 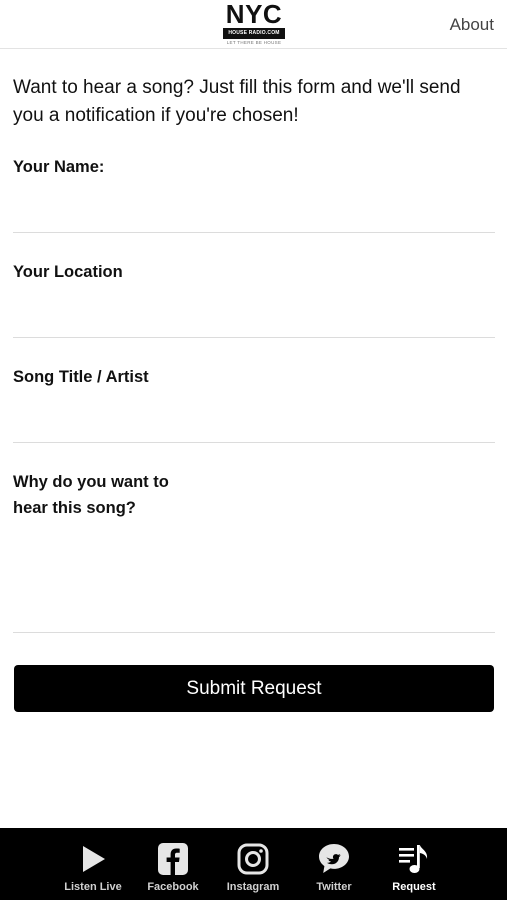 I want to click on logo-tagline: LET THERE BE HOUSE, so click(x=254, y=42).